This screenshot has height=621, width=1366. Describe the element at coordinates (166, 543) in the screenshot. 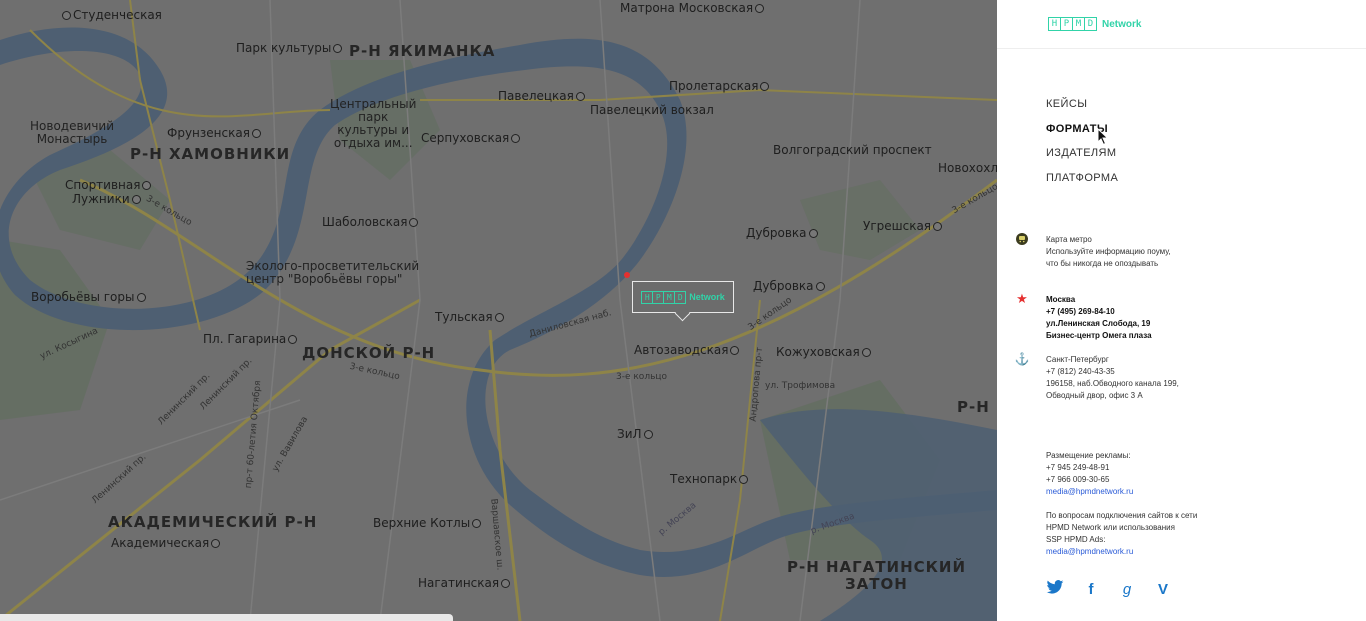

I see `metro-station: Академическая` at that location.